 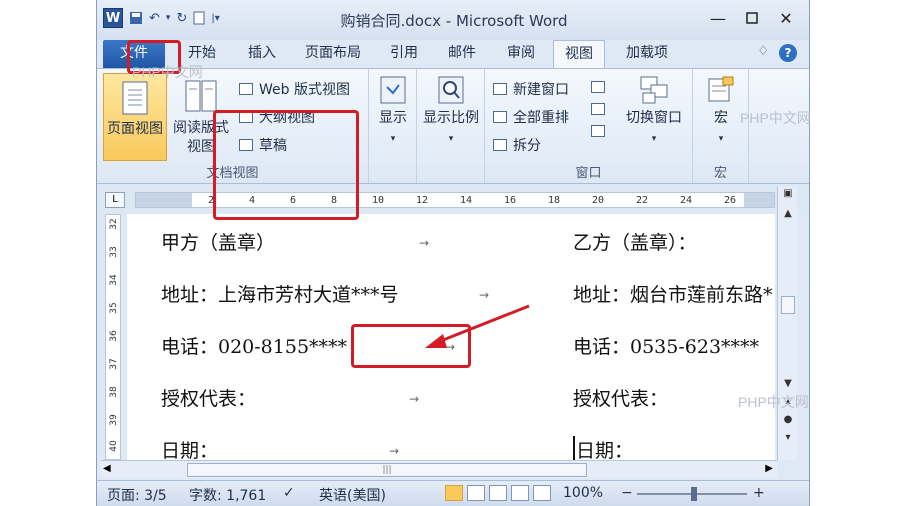 I want to click on view-side-by-side-icon, so click(x=598, y=87).